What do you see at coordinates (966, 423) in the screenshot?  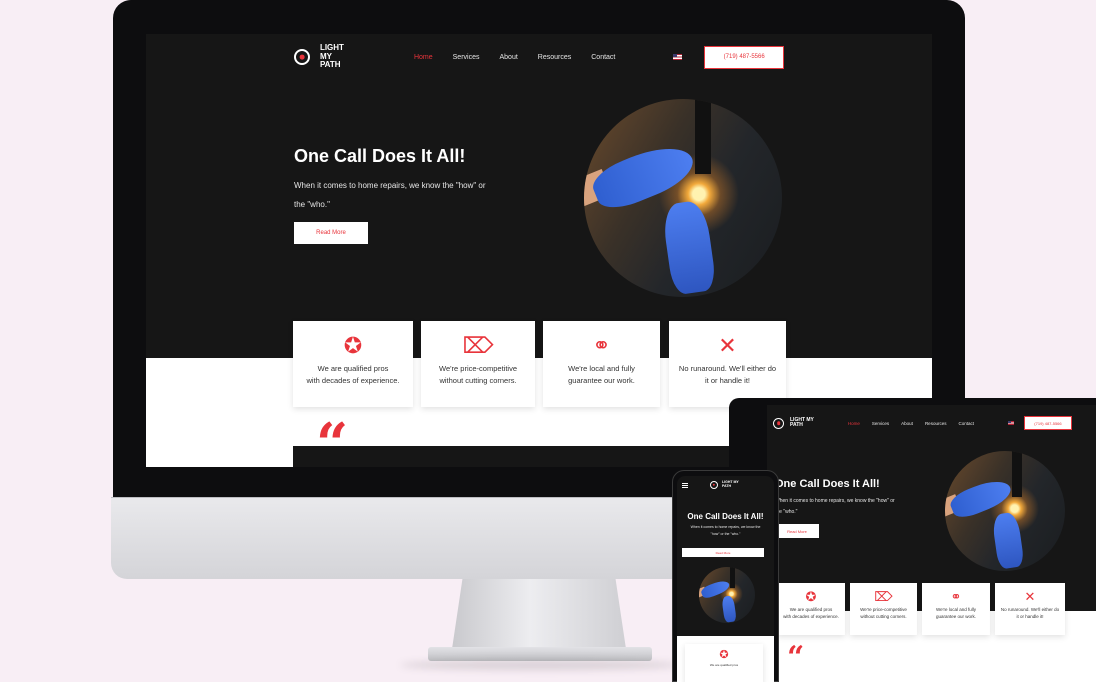 I see `tablet-nav-contact: Contact` at bounding box center [966, 423].